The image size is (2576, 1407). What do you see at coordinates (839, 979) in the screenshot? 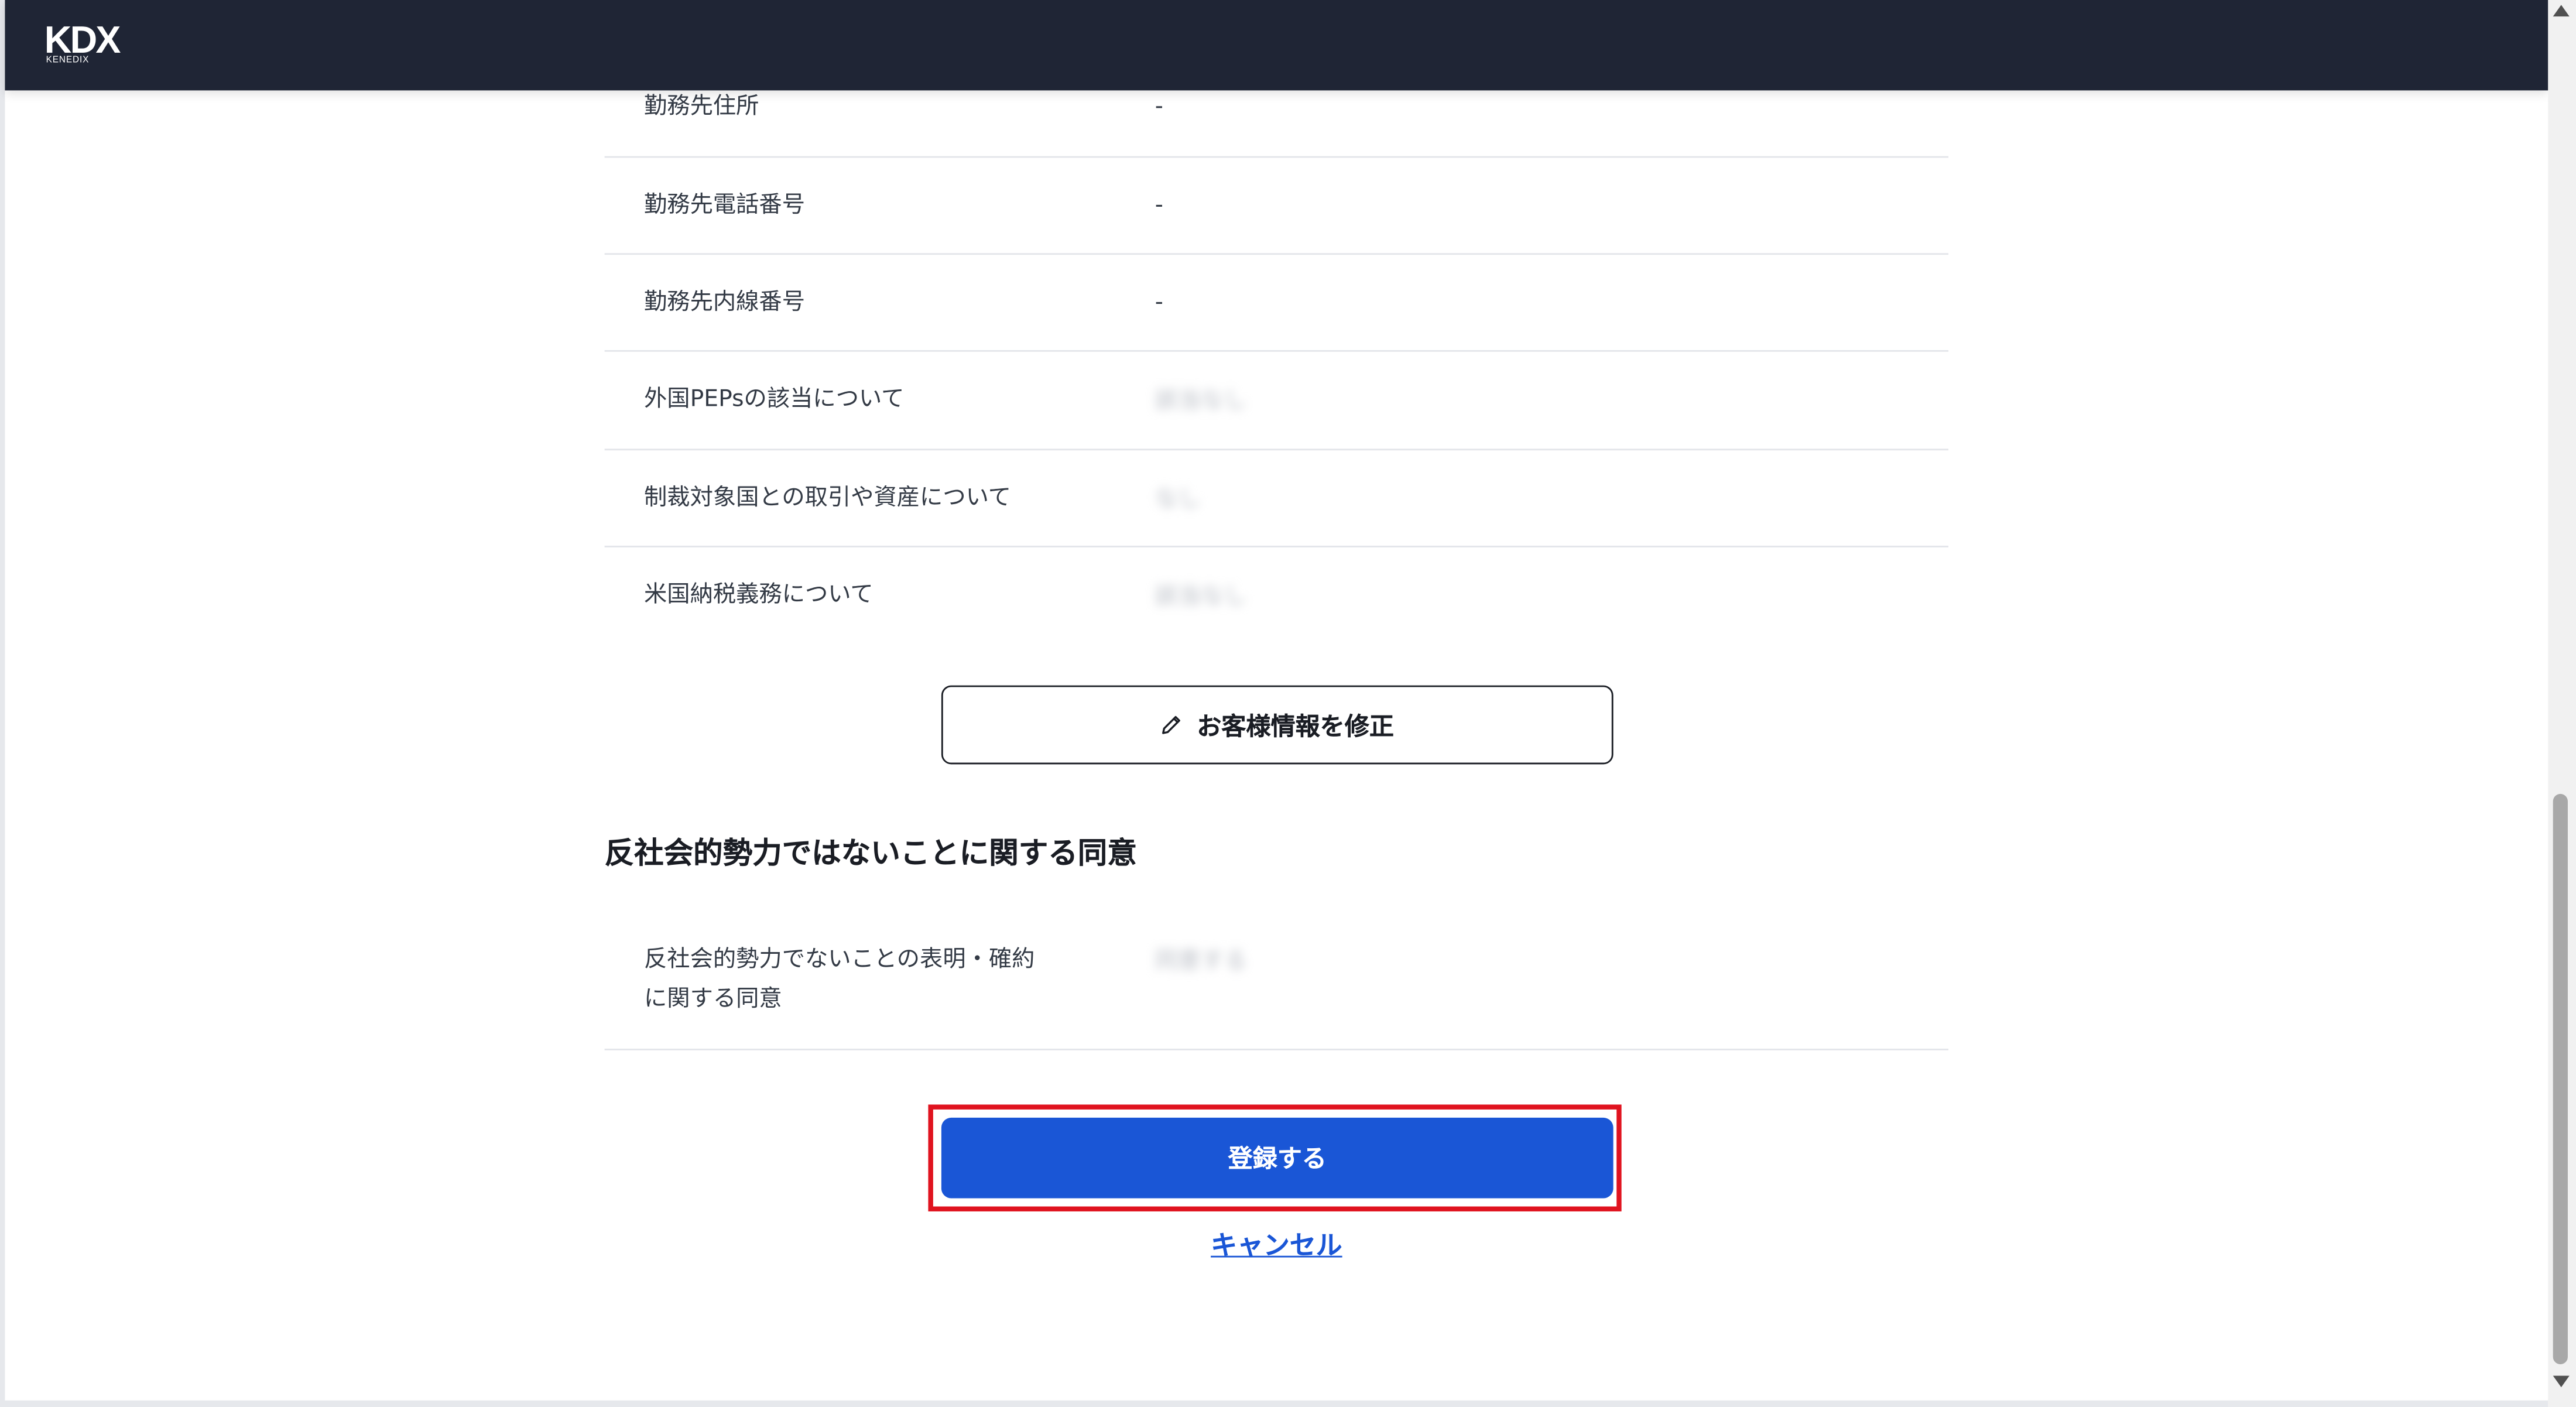
I see `consent-label: 反社会的勢力でないことの表明・確約に関する同意` at bounding box center [839, 979].